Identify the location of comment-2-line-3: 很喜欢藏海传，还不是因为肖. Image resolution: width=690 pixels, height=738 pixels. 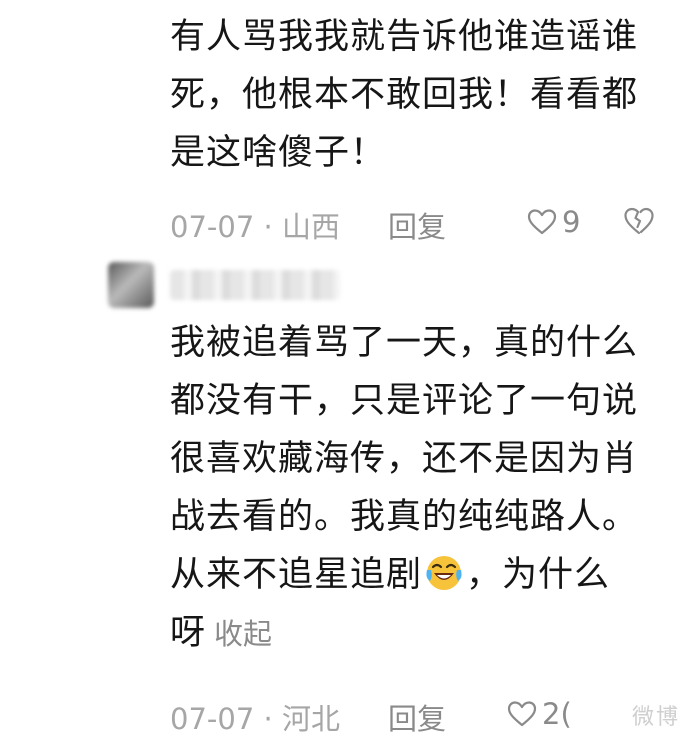
(404, 459).